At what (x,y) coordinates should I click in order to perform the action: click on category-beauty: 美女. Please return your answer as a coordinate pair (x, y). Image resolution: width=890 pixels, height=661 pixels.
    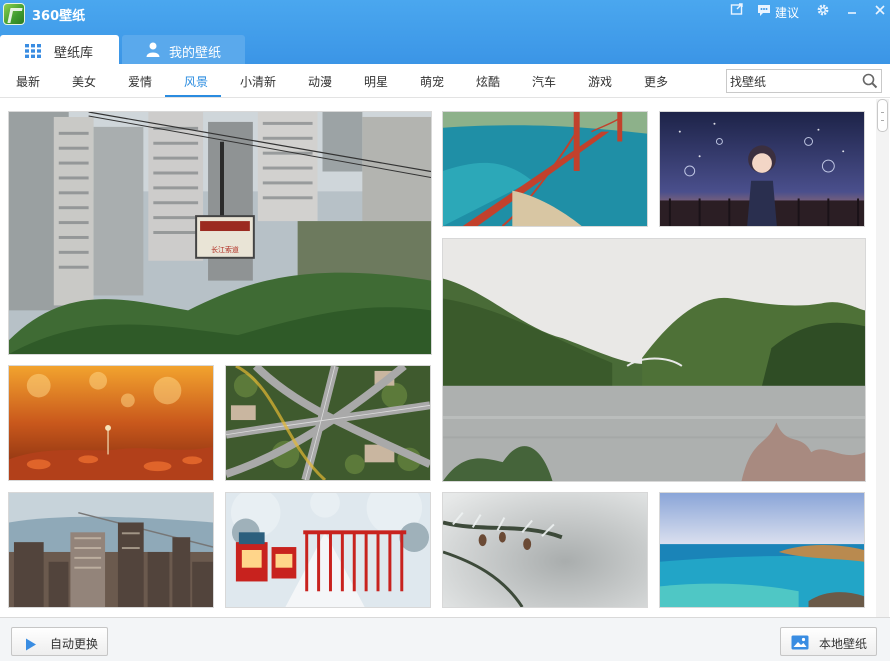
    Looking at the image, I should click on (84, 81).